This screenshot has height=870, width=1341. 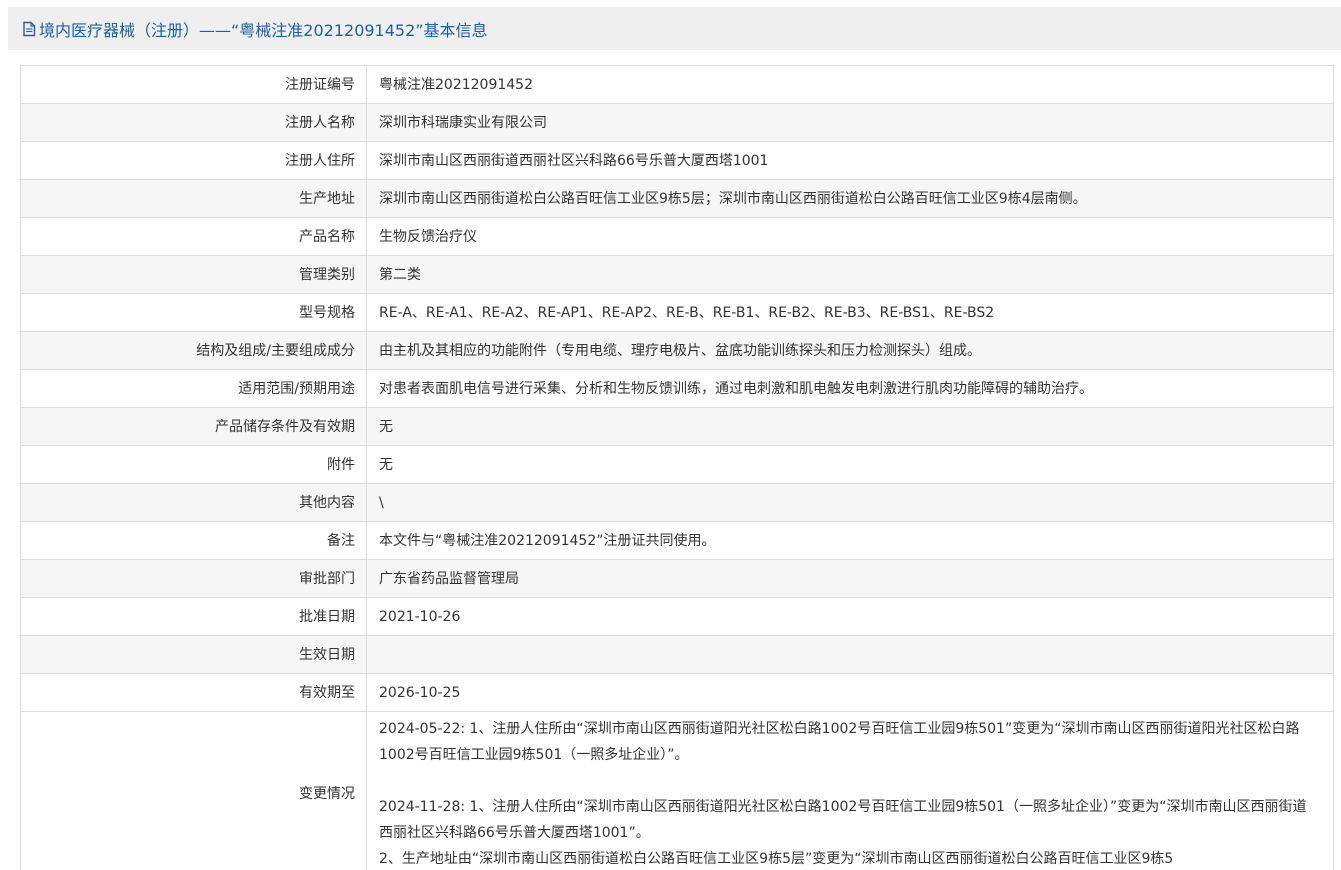 I want to click on field-value, so click(x=850, y=654).